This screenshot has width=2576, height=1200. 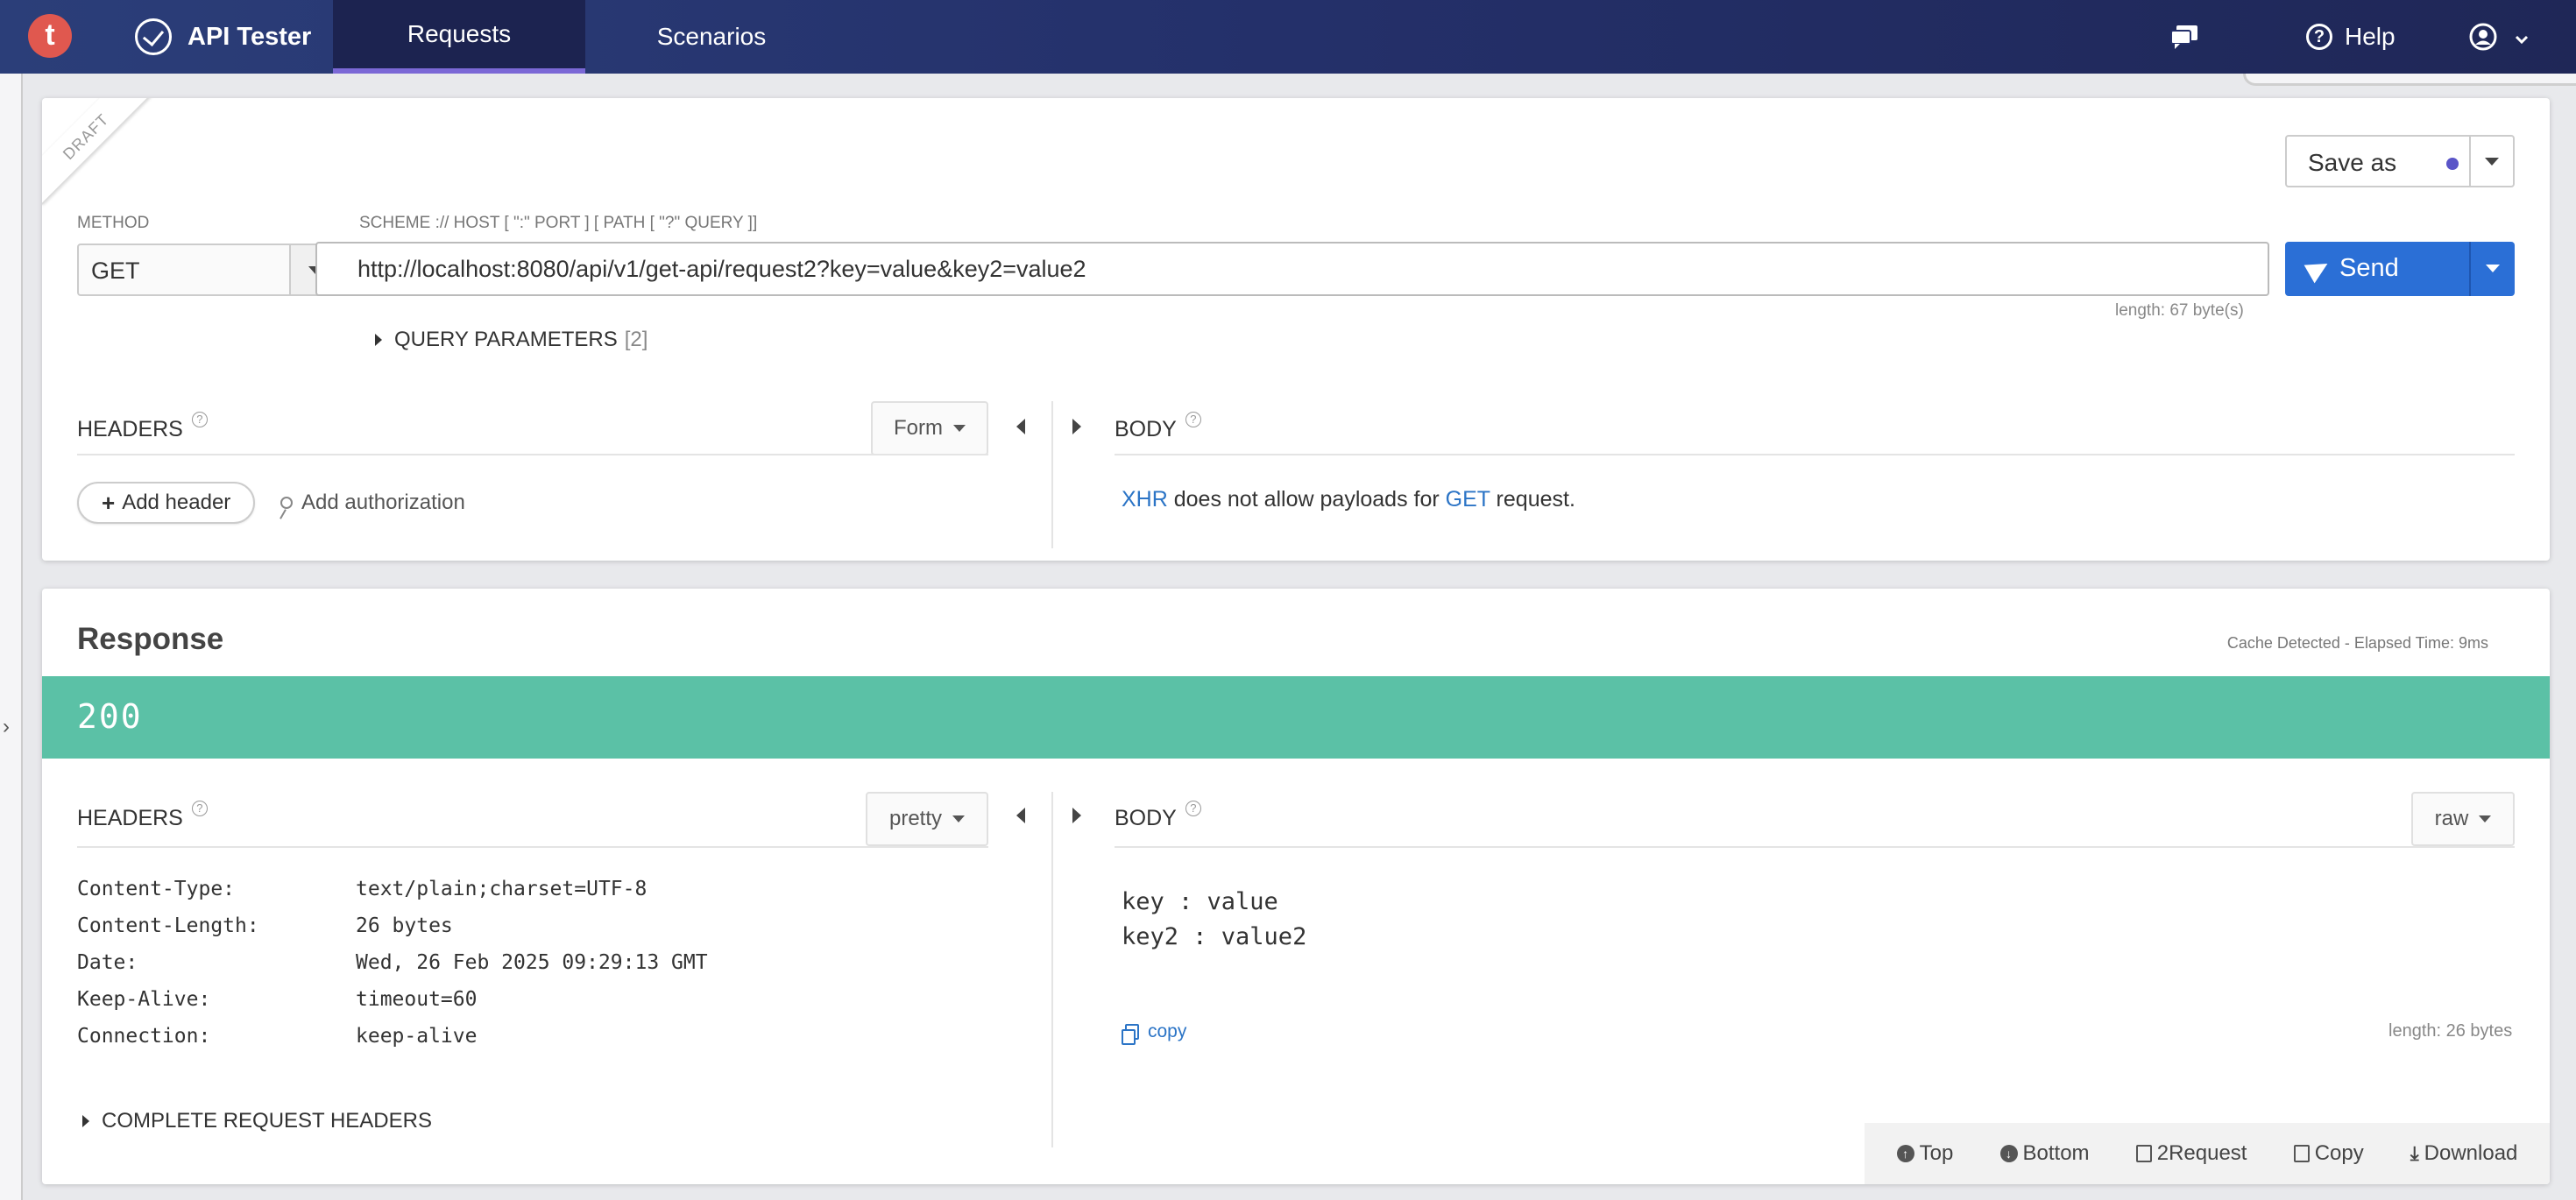 I want to click on top-navbar: t API Tester Requests Scenarios ? Help, so click(x=1288, y=37).